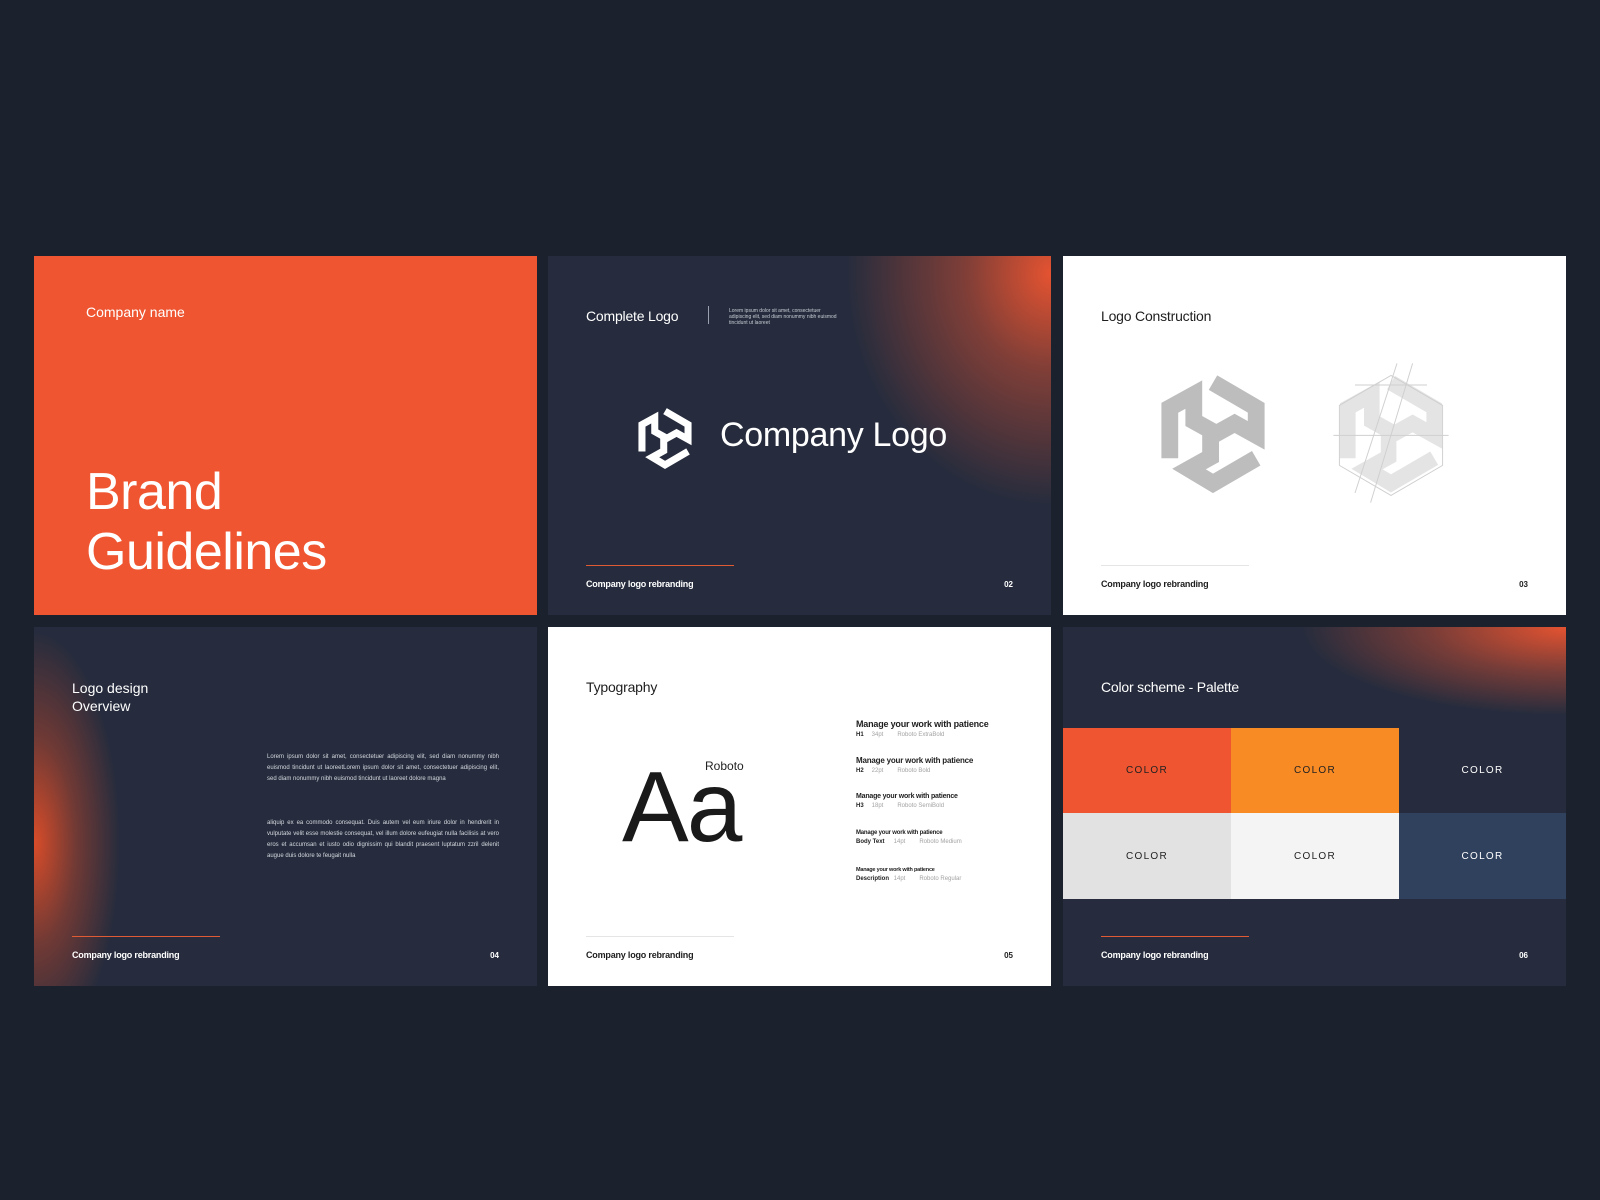  Describe the element at coordinates (285, 435) in the screenshot. I see `slide-cover: Company name Brand Guidelines` at that location.